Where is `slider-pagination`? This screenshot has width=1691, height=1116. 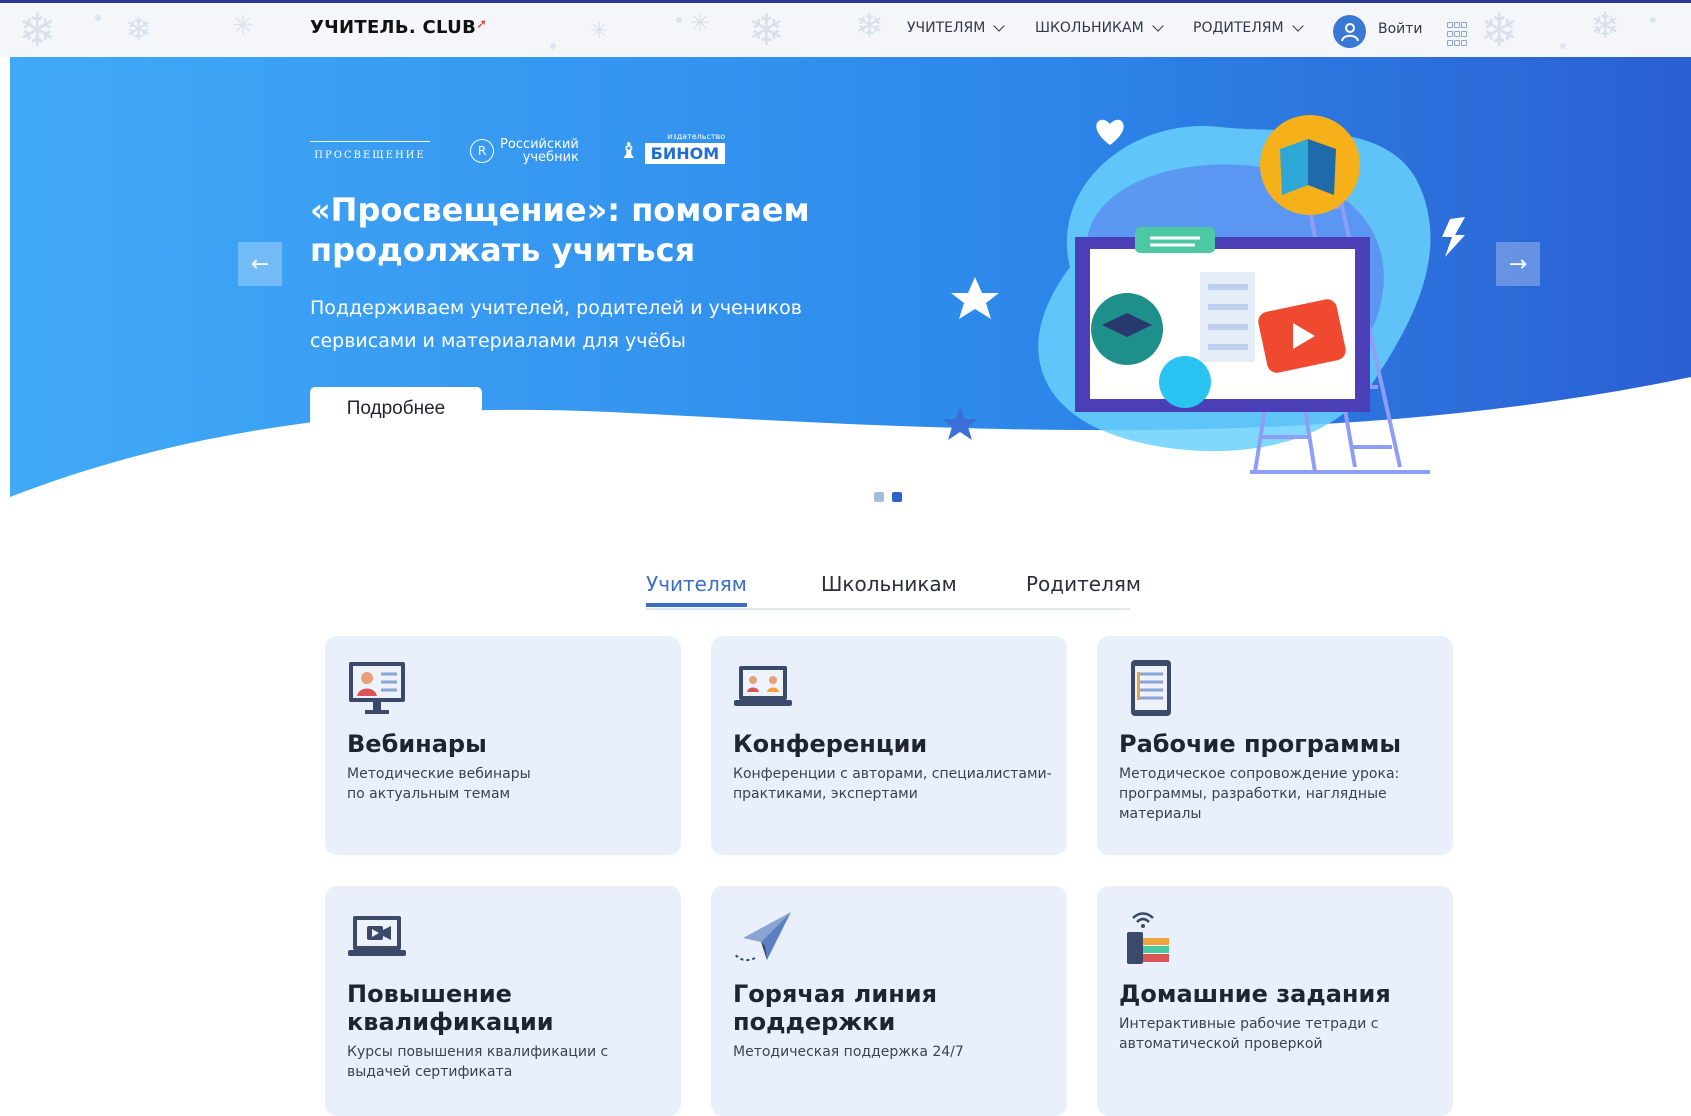
slider-pagination is located at coordinates (888, 497).